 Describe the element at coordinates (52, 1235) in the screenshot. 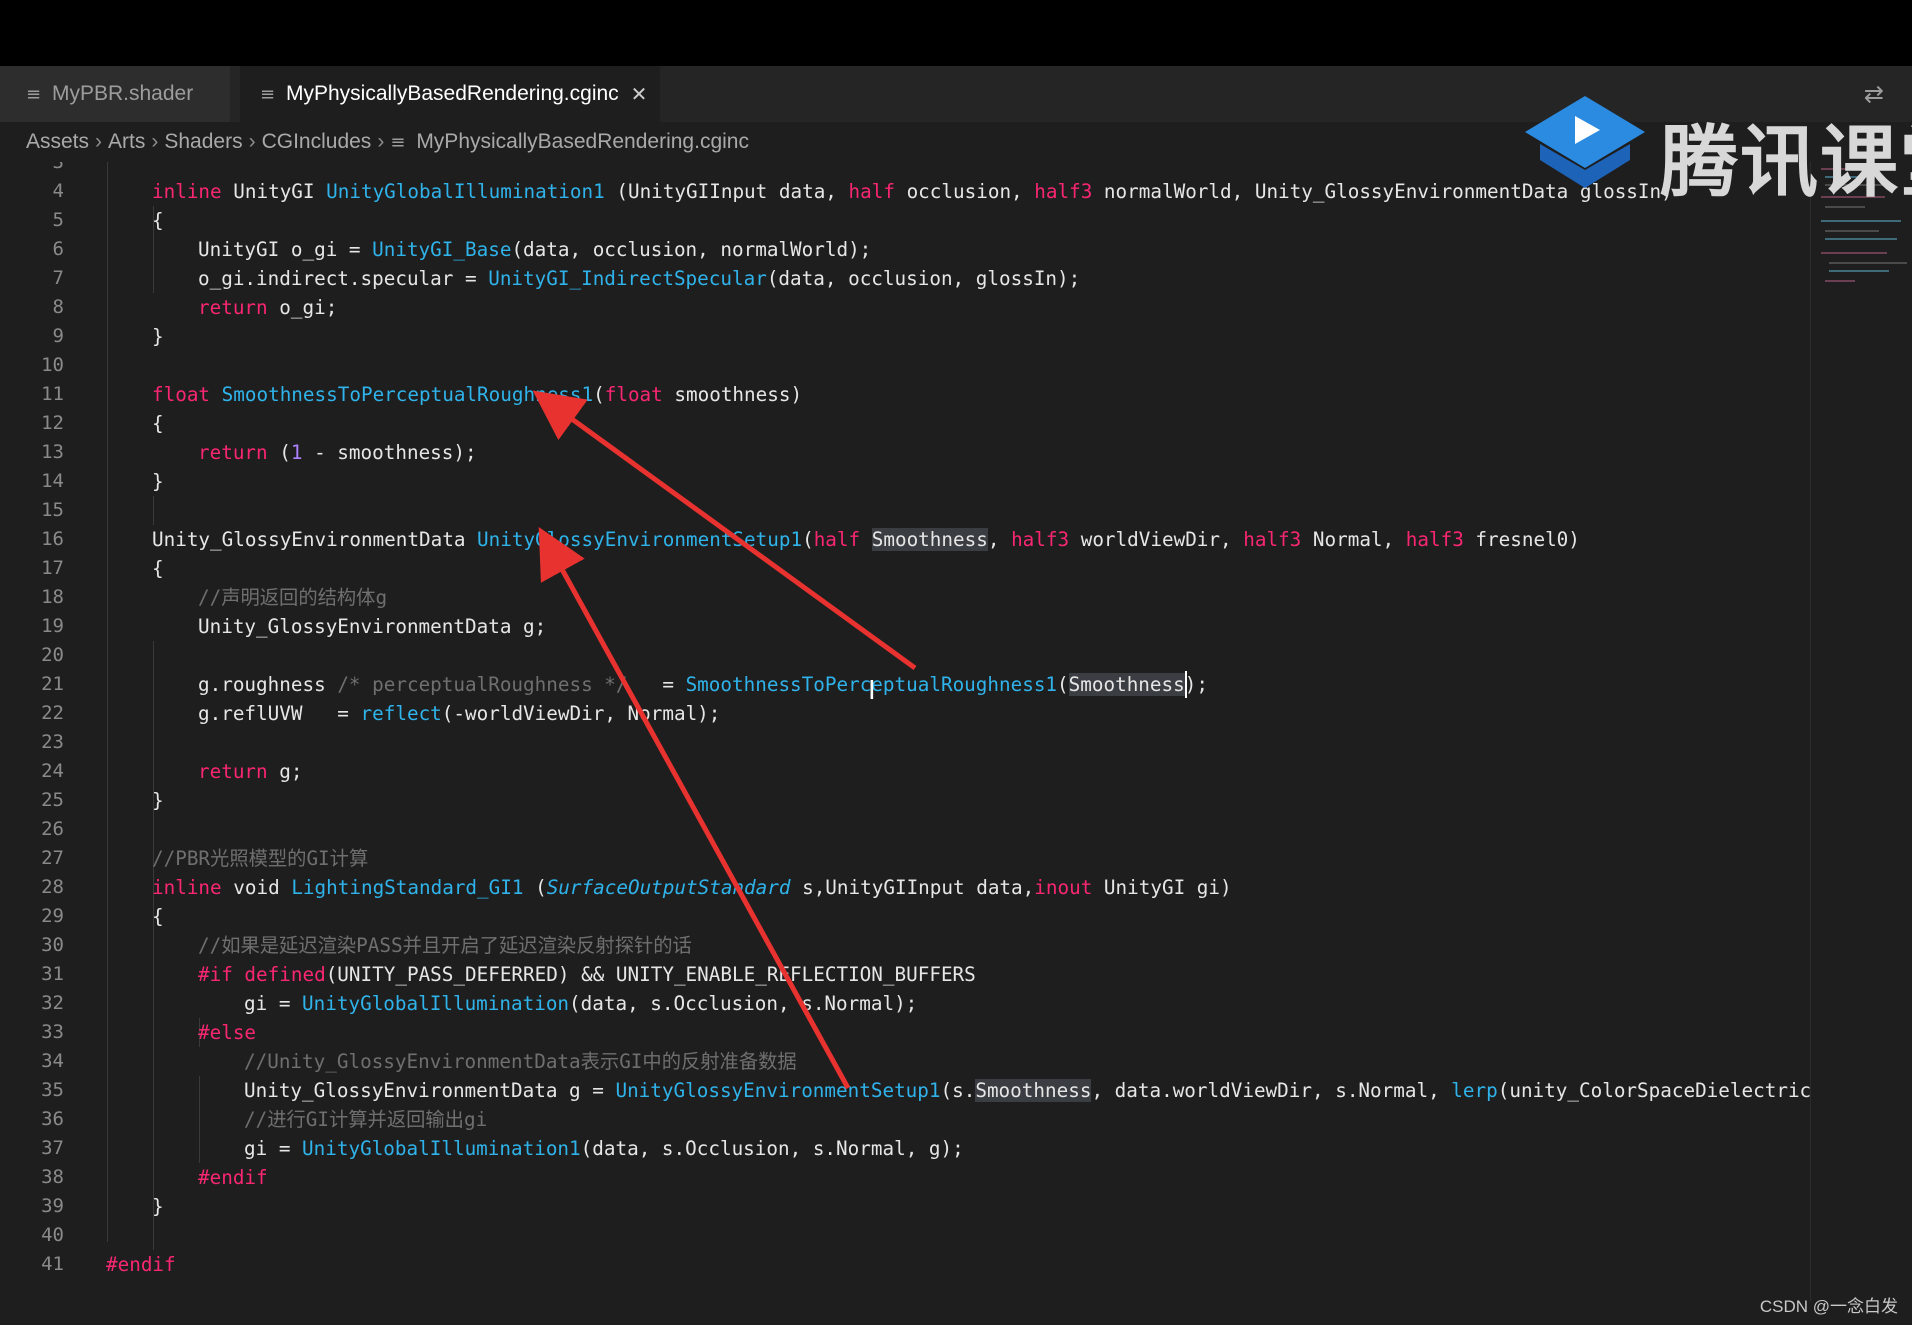

I see `line-number: 40` at that location.